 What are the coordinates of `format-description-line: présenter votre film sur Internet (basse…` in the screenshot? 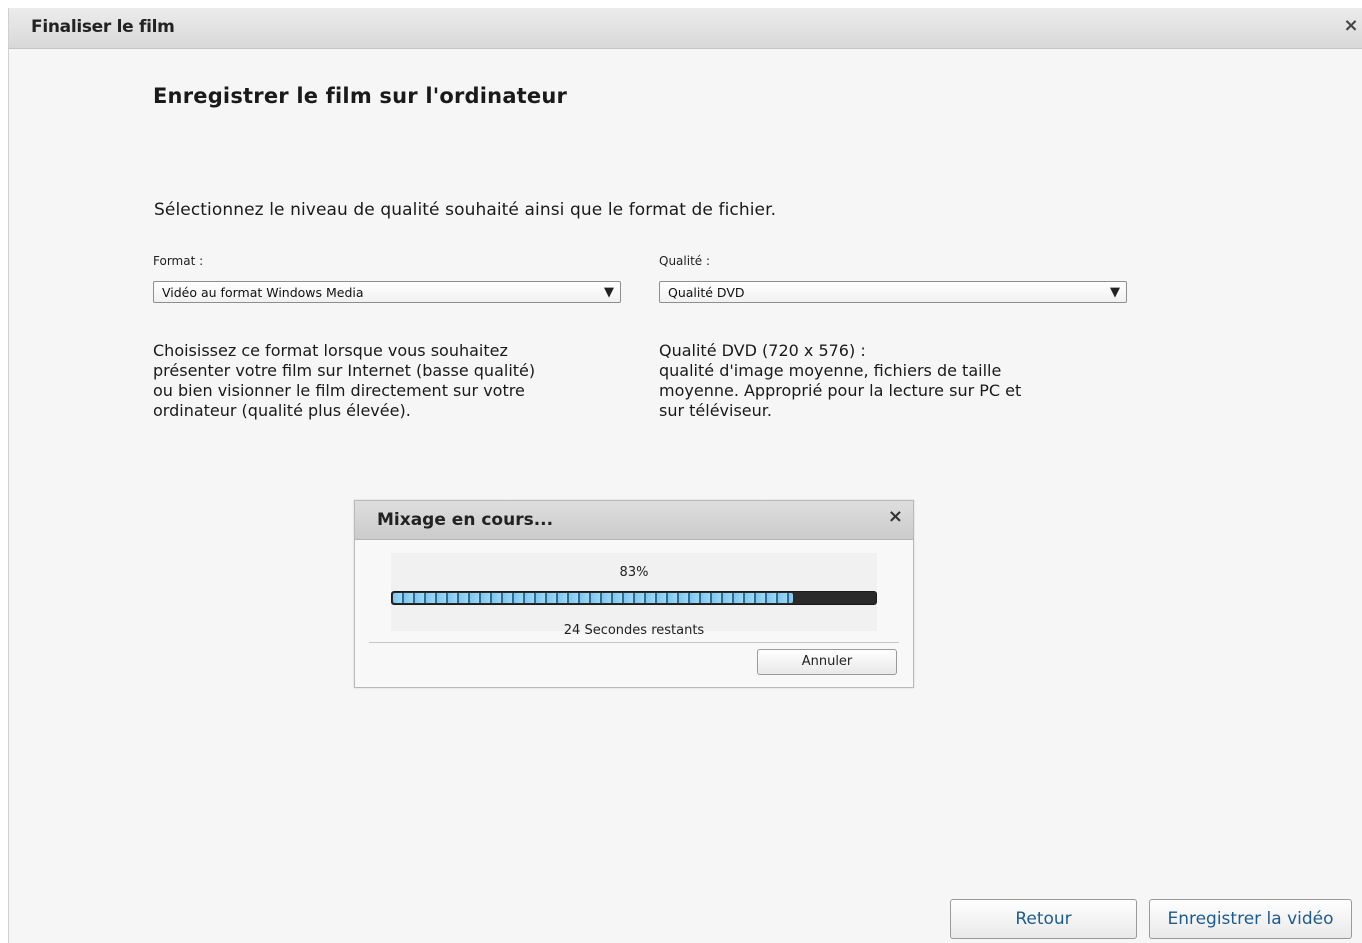 It's located at (344, 370).